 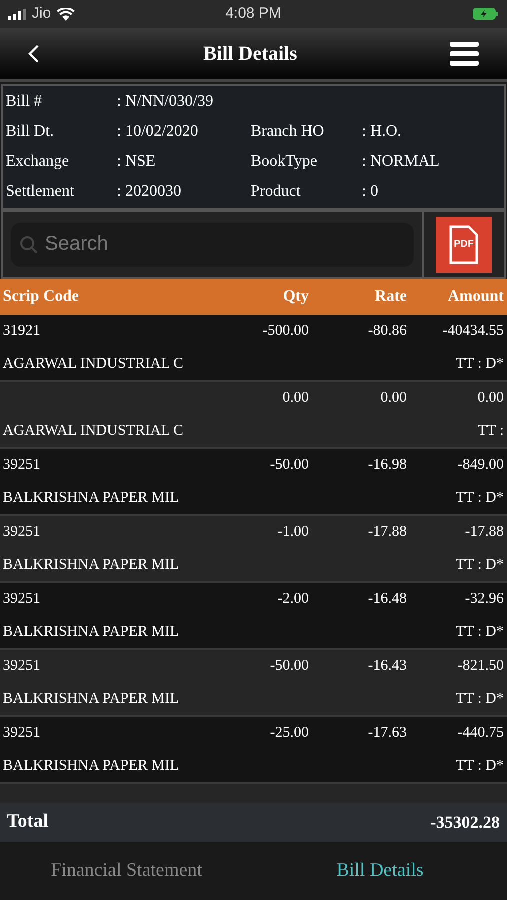 I want to click on amount-cell-text: -440.75, so click(x=480, y=733).